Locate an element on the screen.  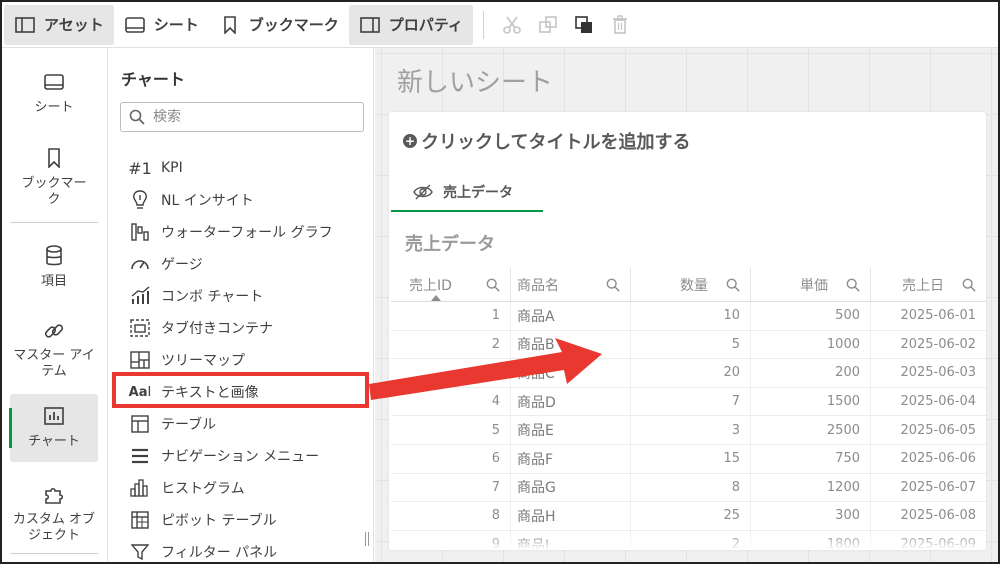
nav-divider is located at coordinates (54, 553).